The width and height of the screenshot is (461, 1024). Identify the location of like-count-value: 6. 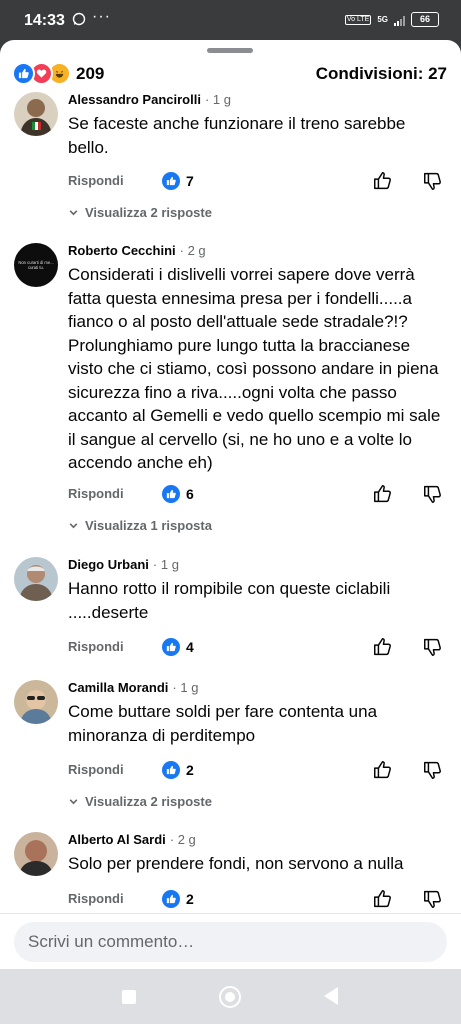
(190, 494).